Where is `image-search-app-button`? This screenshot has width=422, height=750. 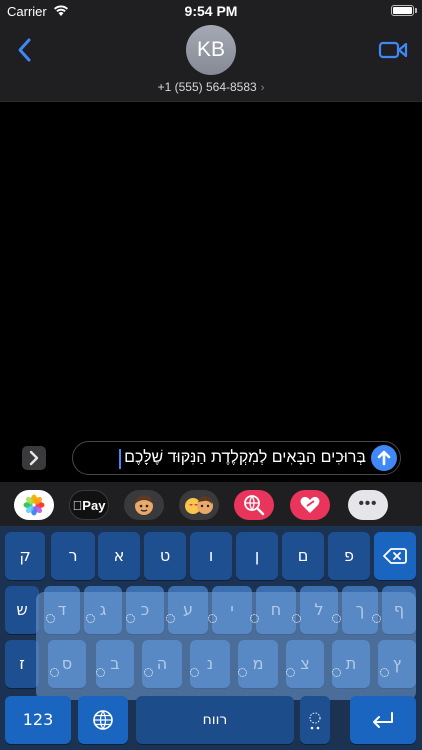
image-search-app-button is located at coordinates (254, 505).